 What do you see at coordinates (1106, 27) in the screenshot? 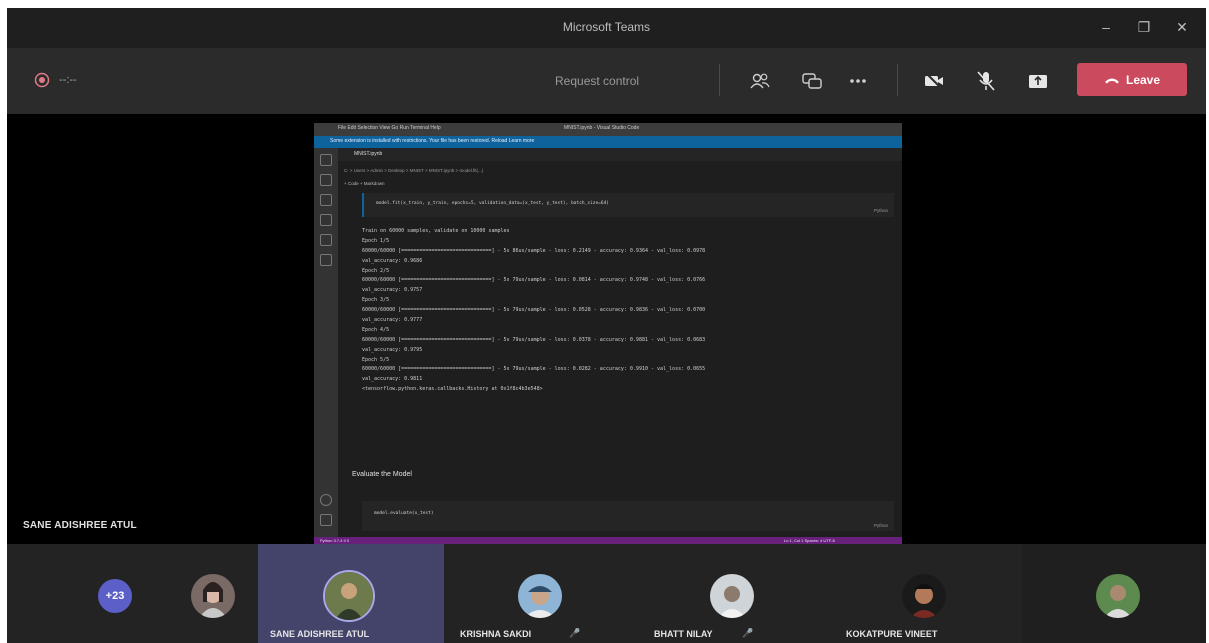
I see `minimize-icon: –` at bounding box center [1106, 27].